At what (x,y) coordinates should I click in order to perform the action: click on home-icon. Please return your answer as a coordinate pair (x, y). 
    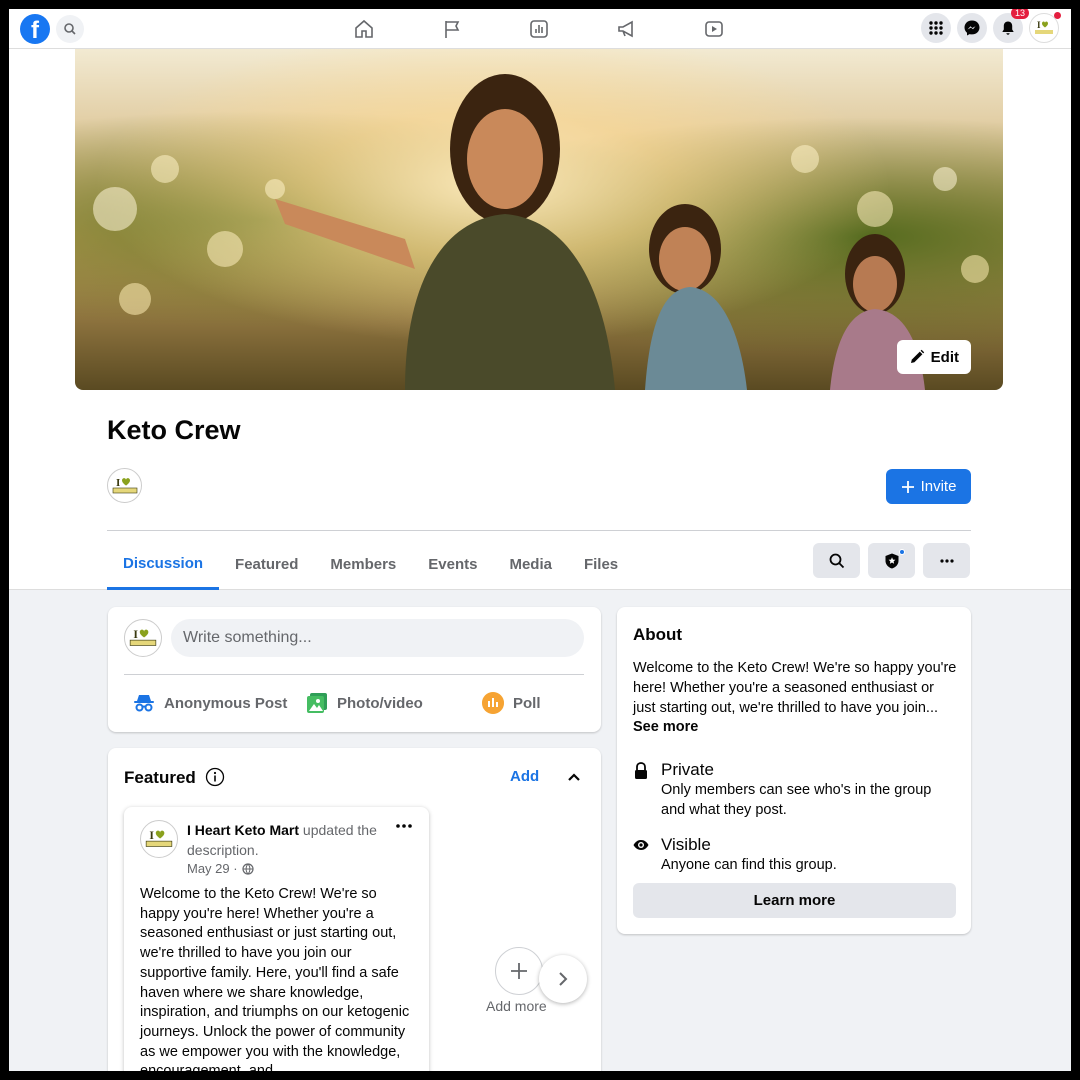
    Looking at the image, I should click on (364, 28).